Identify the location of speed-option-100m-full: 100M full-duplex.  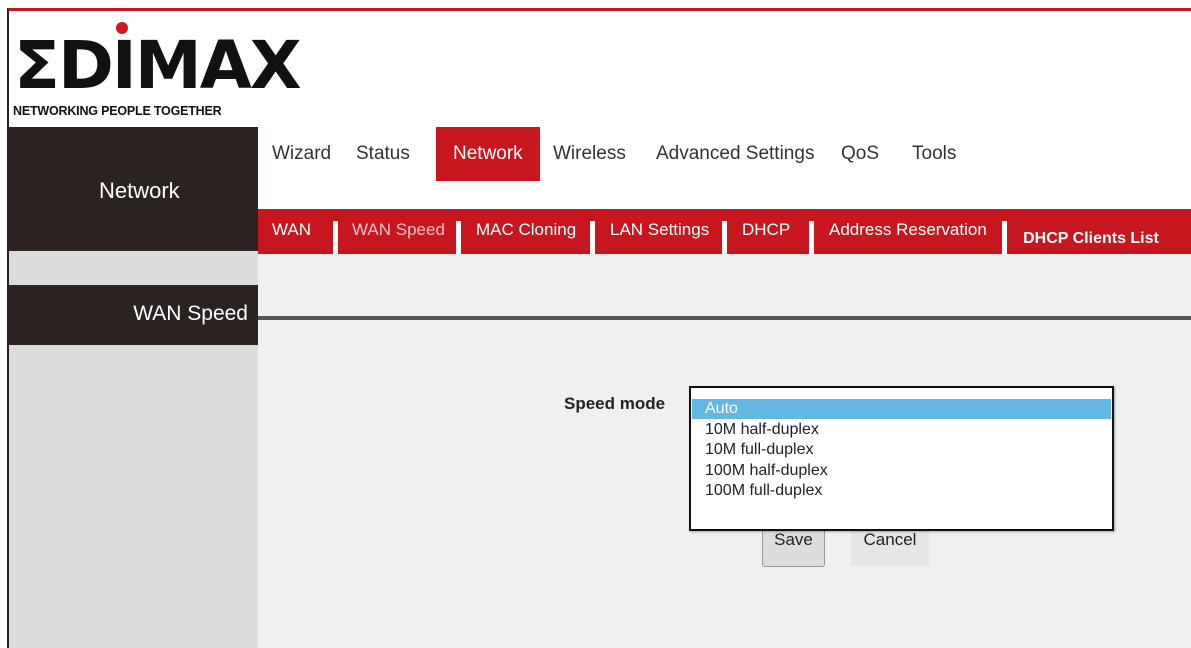
(901, 491).